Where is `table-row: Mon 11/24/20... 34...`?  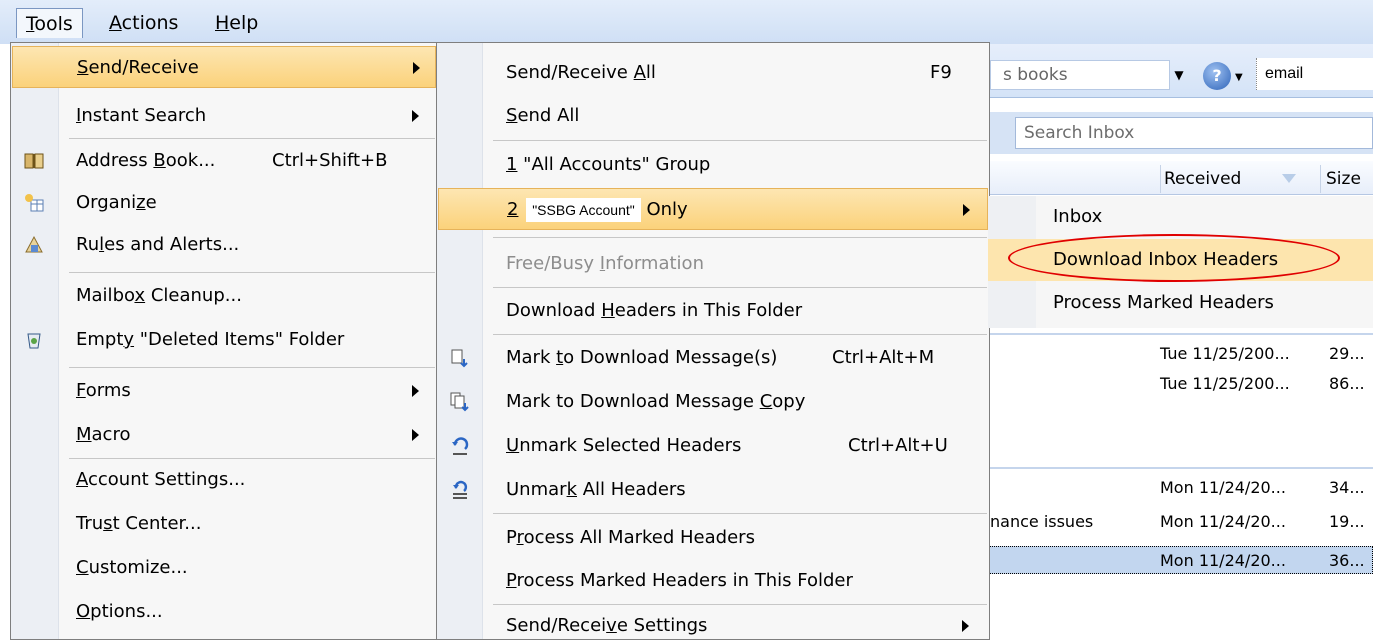
table-row: Mon 11/24/20... 34... is located at coordinates (1176, 488).